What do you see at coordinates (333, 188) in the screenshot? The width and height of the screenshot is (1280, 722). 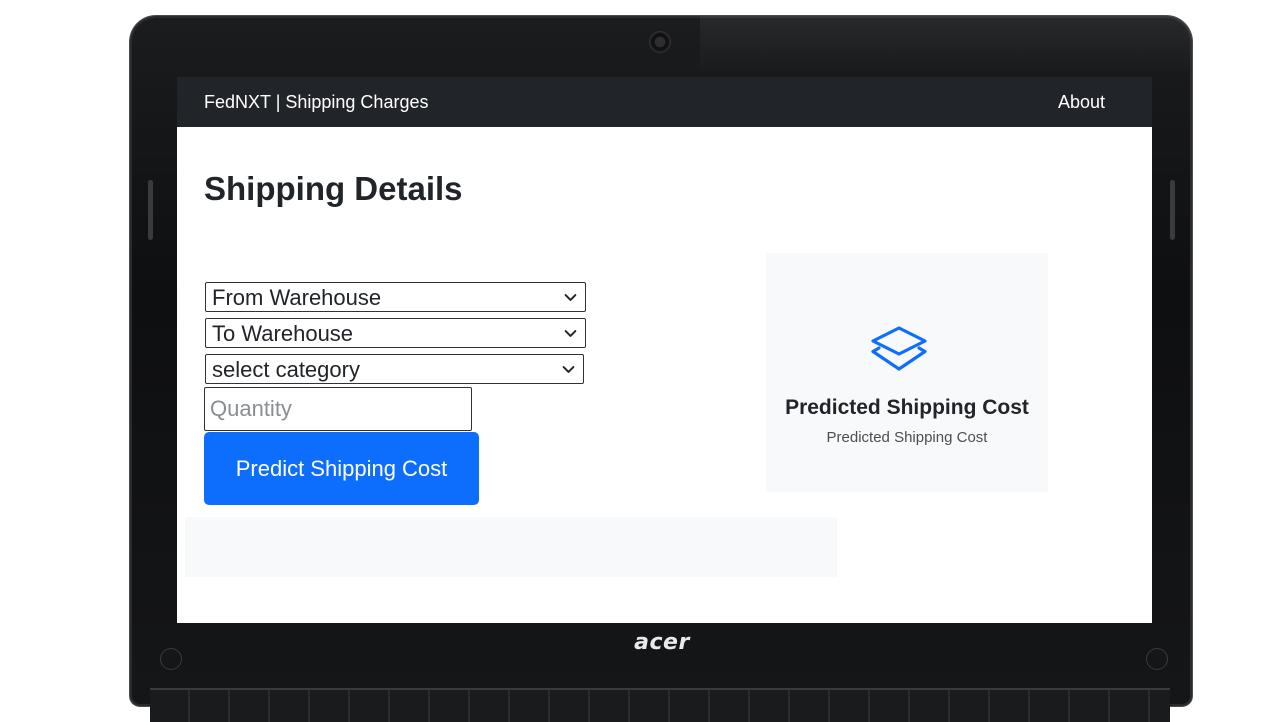 I see `page-title: Shipping Details` at bounding box center [333, 188].